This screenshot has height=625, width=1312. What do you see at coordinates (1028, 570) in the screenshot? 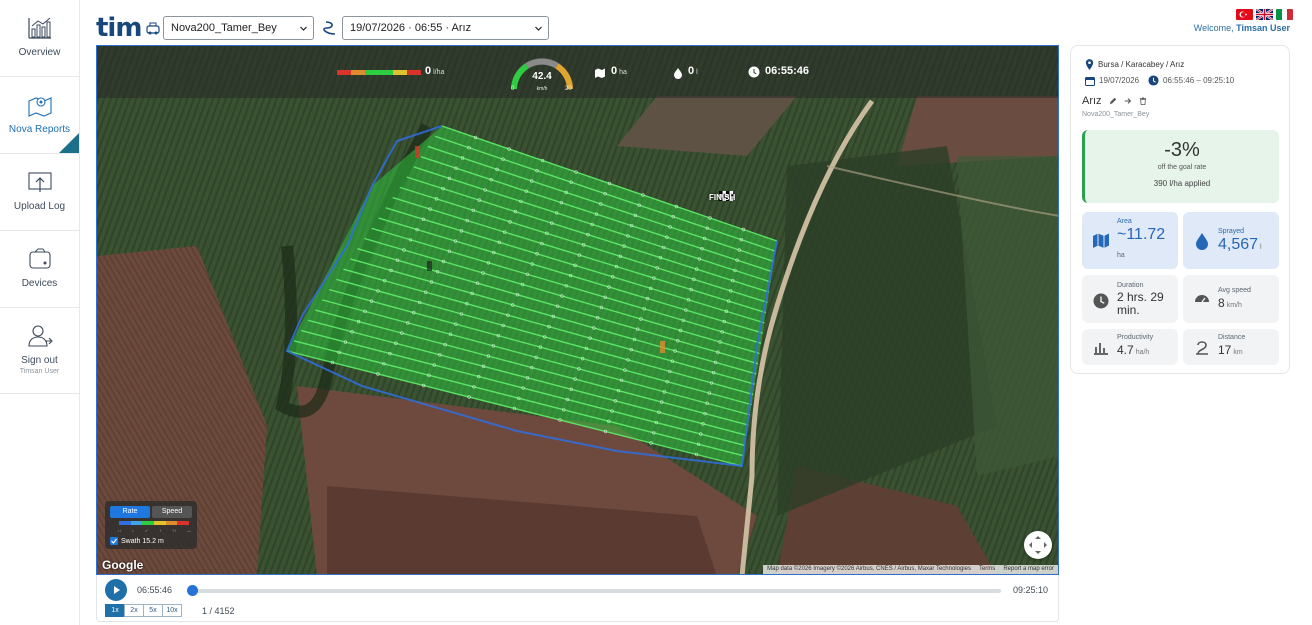
I see `report-error-link: Report a map error` at bounding box center [1028, 570].